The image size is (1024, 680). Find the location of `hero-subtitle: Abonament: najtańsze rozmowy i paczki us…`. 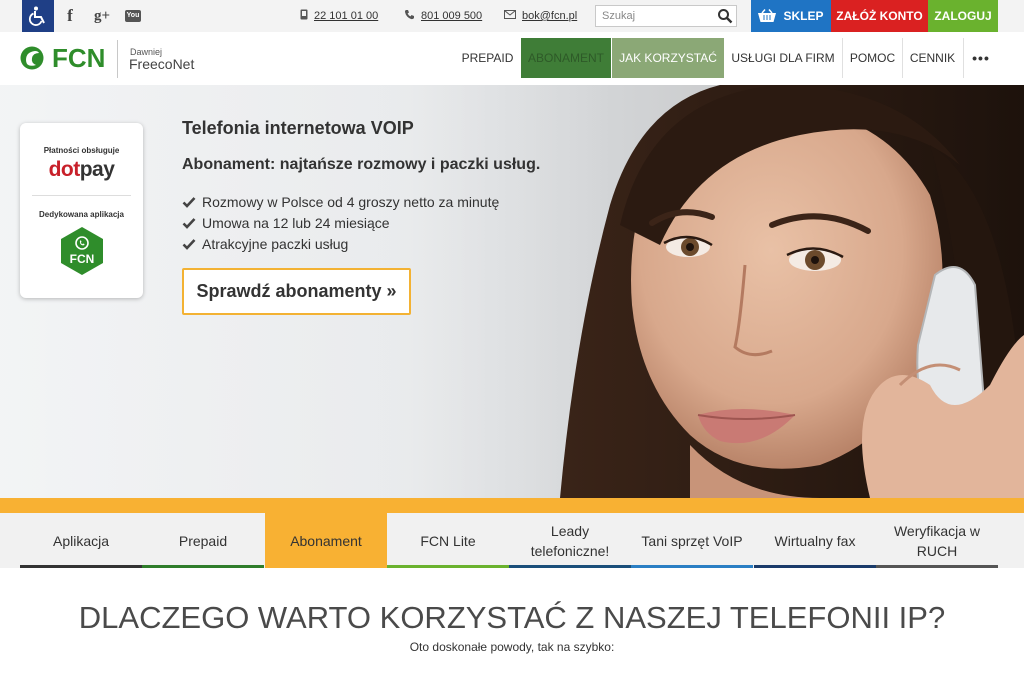

hero-subtitle: Abonament: najtańsze rozmowy i paczki us… is located at coordinates (361, 164).